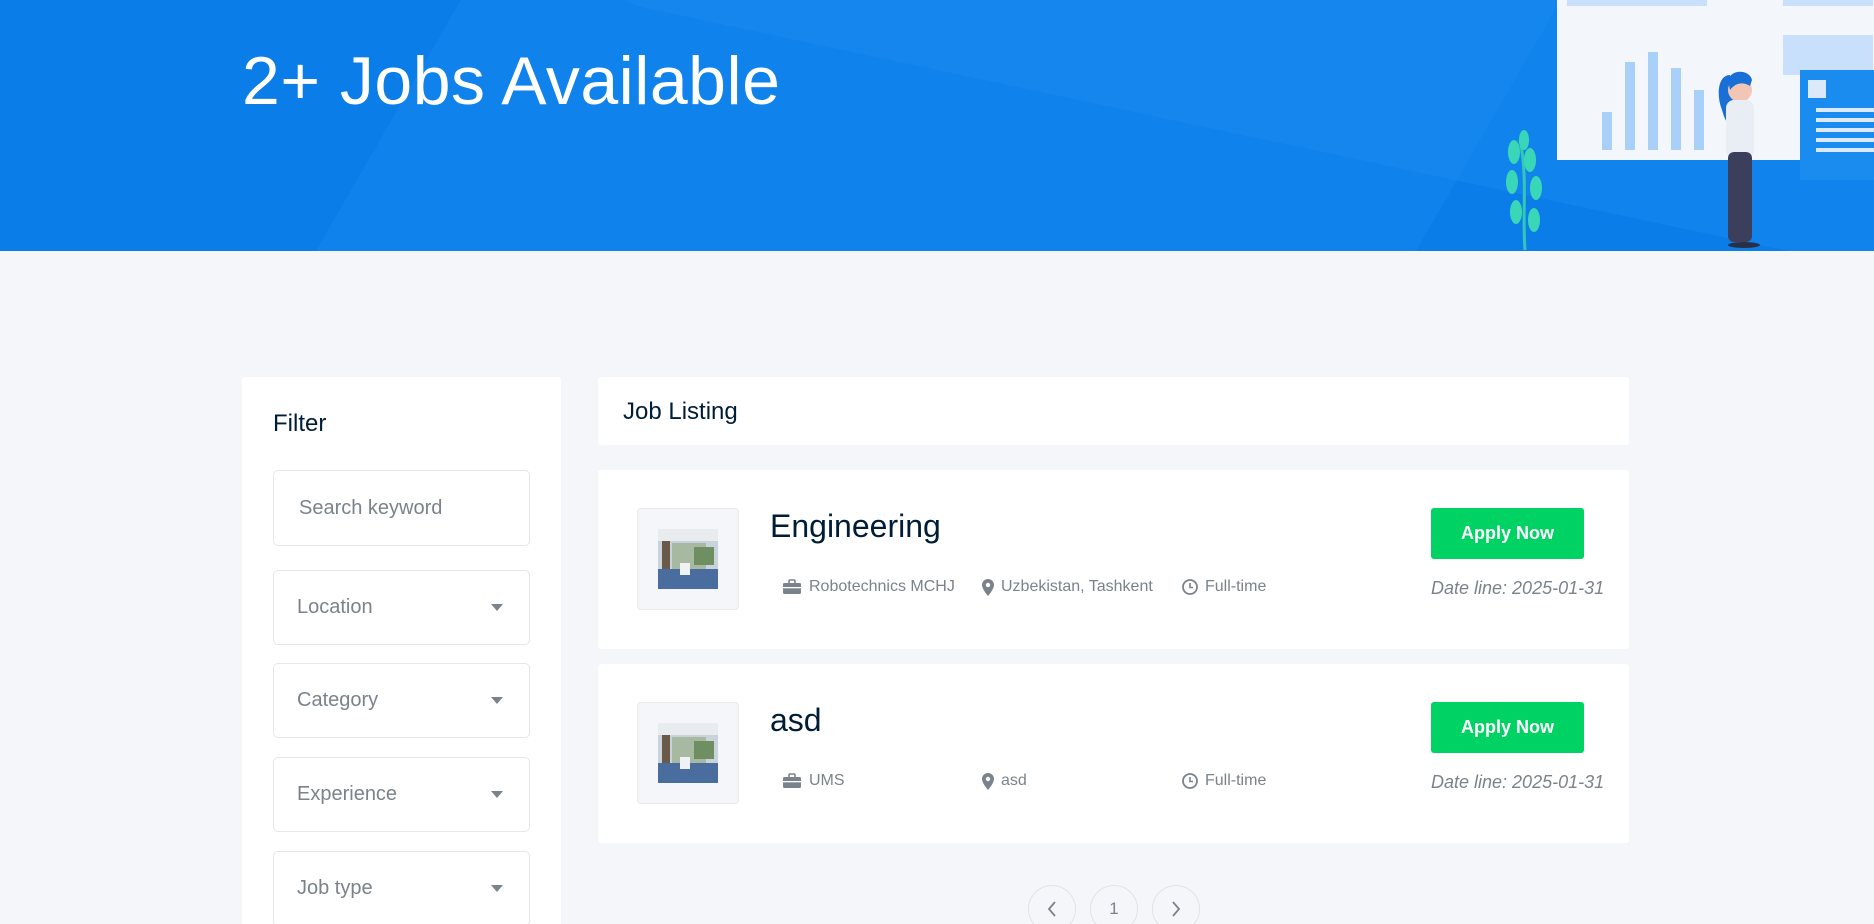 This screenshot has width=1874, height=924. What do you see at coordinates (347, 794) in the screenshot?
I see `experience-select-label: Experience` at bounding box center [347, 794].